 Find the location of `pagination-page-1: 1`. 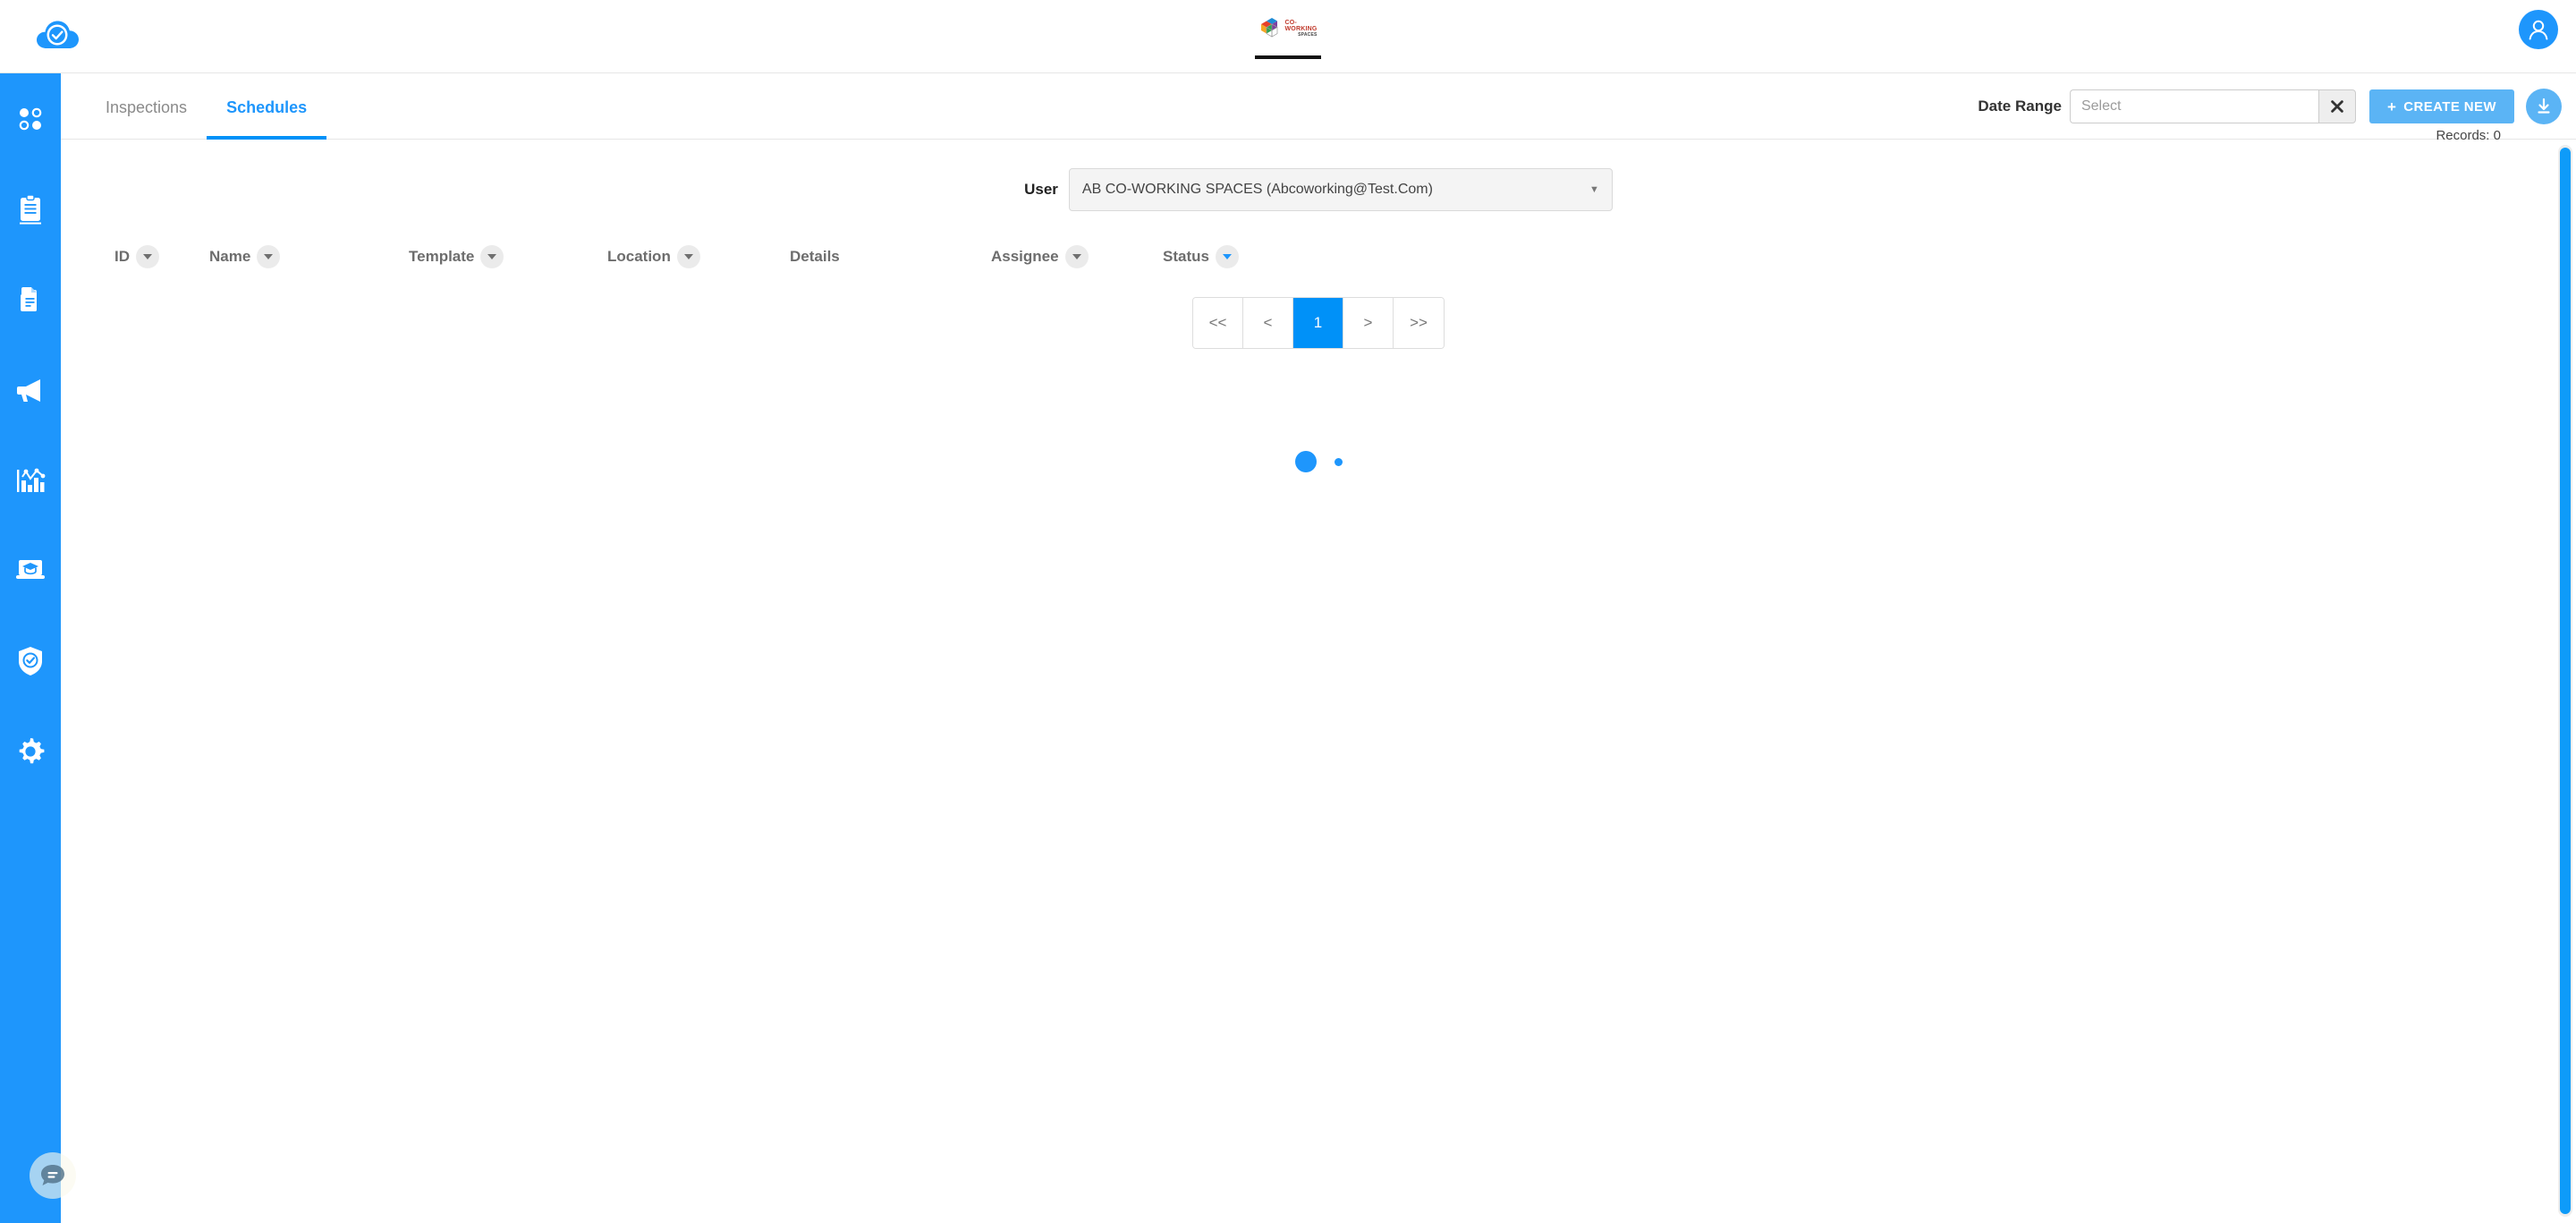

pagination-page-1: 1 is located at coordinates (1318, 323).